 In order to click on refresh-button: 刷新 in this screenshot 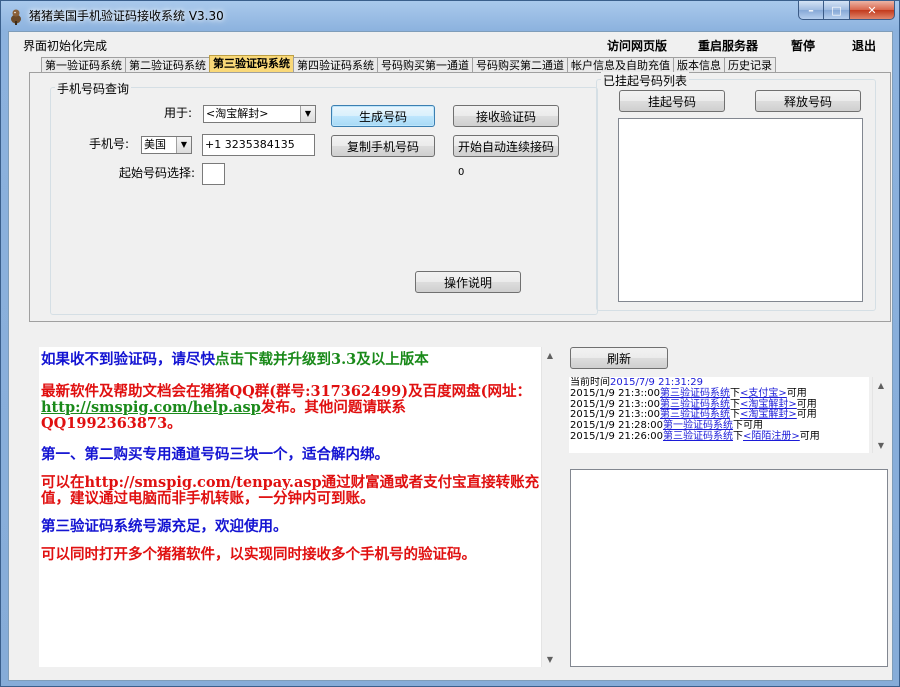, I will do `click(619, 358)`.